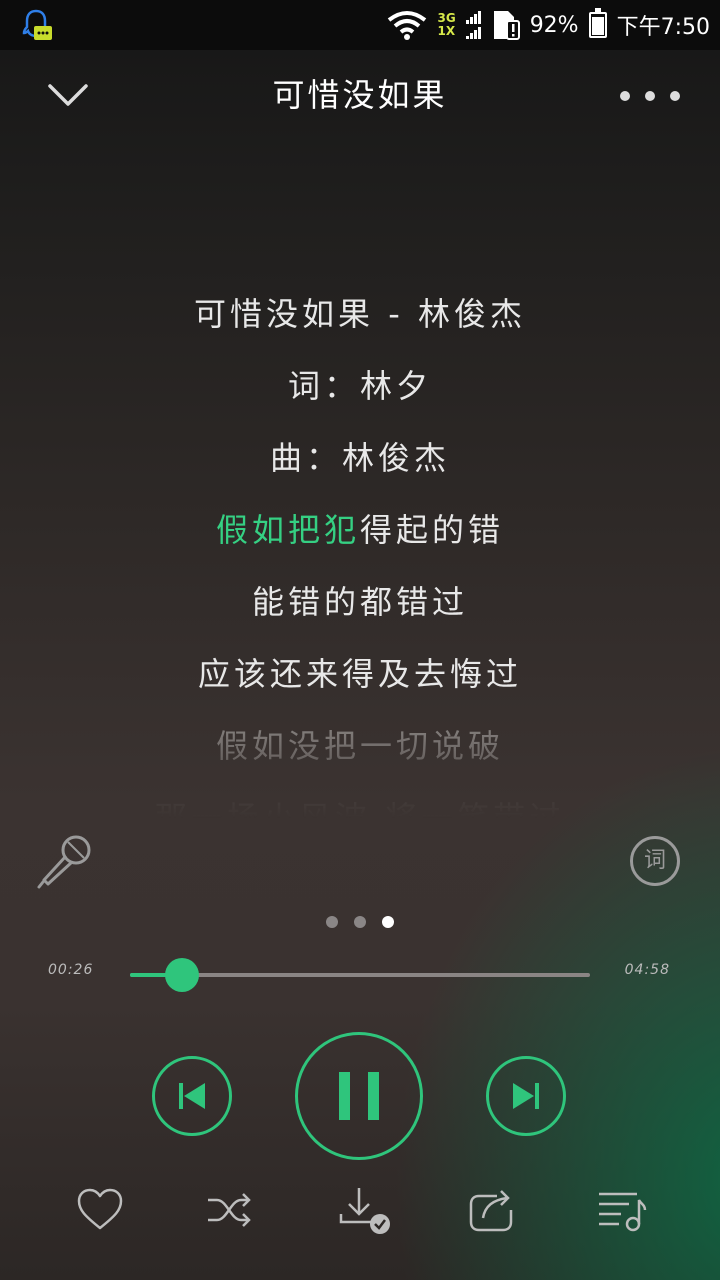 The width and height of the screenshot is (720, 1280). I want to click on lyric-line: 可惜没如果 - 林俊杰, so click(360, 314).